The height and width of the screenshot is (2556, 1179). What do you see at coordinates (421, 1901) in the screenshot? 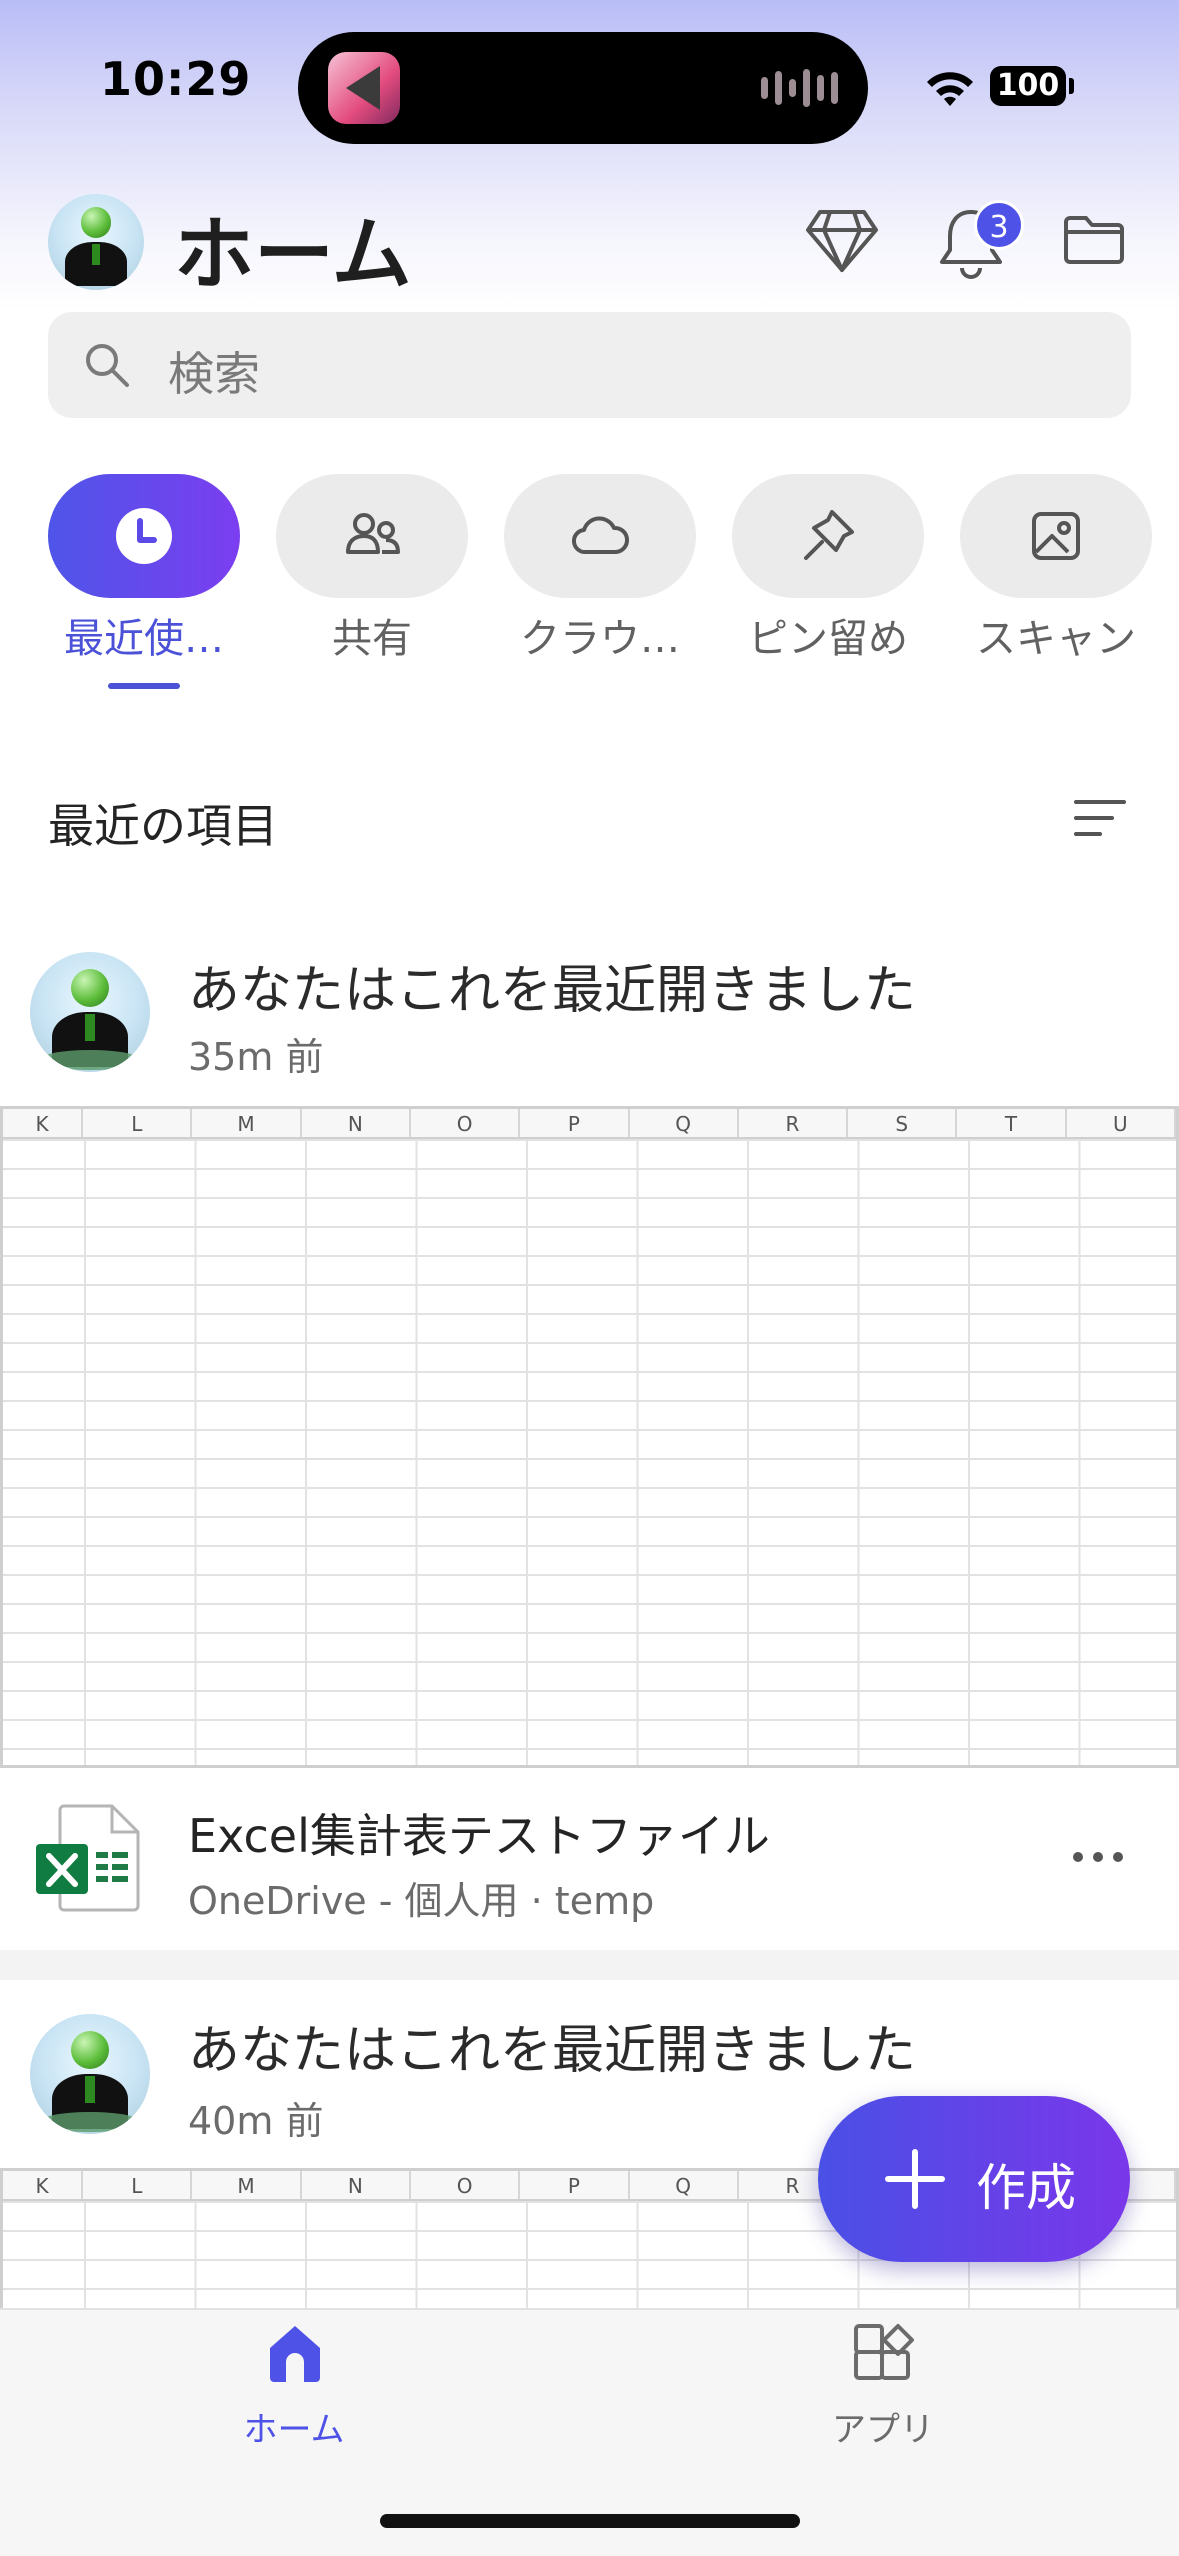
I see `file-location: OneDrive - 個人用 · temp` at bounding box center [421, 1901].